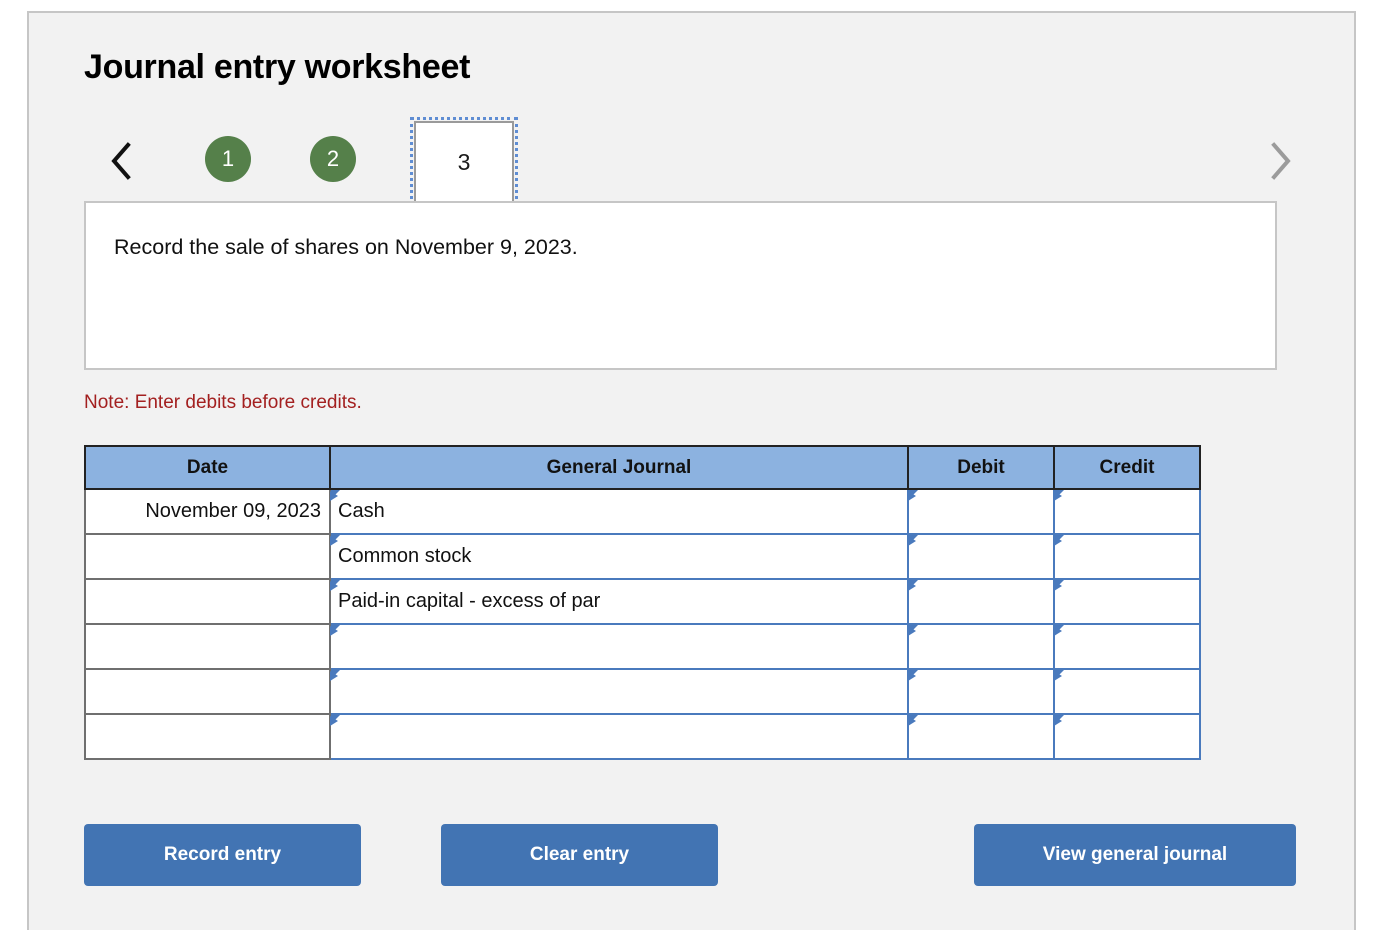 This screenshot has height=930, width=1384. I want to click on tab-entry-1: 1, so click(228, 159).